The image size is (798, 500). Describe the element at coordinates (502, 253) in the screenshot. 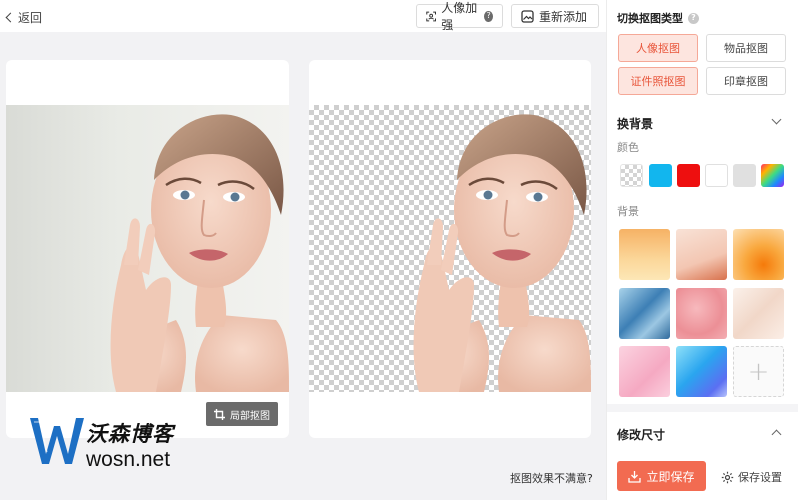

I see `portrait-cutout-image` at that location.